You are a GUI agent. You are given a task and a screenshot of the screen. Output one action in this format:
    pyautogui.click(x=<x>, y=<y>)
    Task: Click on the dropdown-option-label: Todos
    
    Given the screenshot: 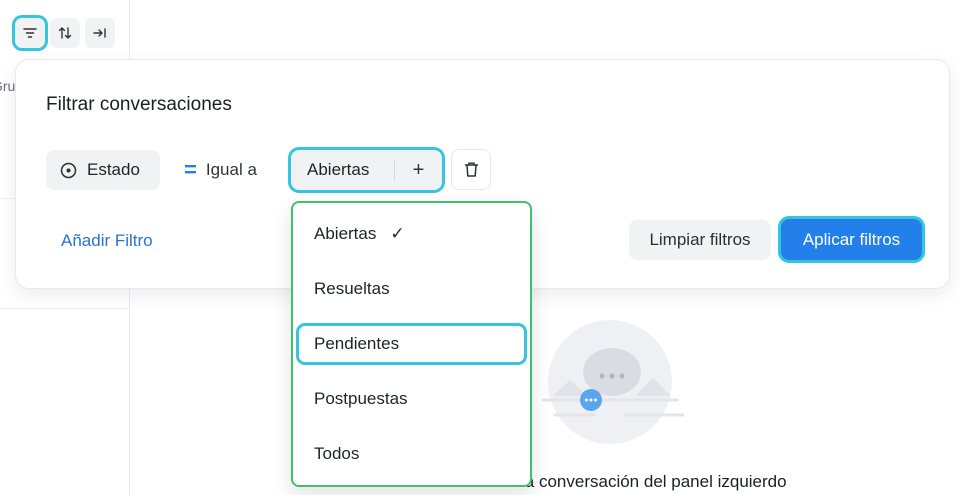 What is the action you would take?
    pyautogui.click(x=337, y=453)
    